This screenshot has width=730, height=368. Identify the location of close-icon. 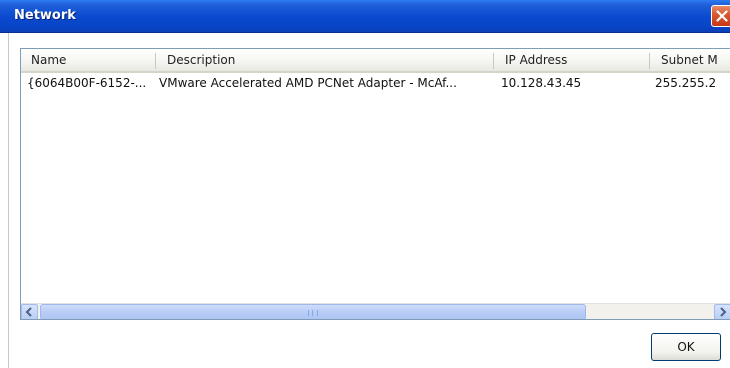
(722, 16).